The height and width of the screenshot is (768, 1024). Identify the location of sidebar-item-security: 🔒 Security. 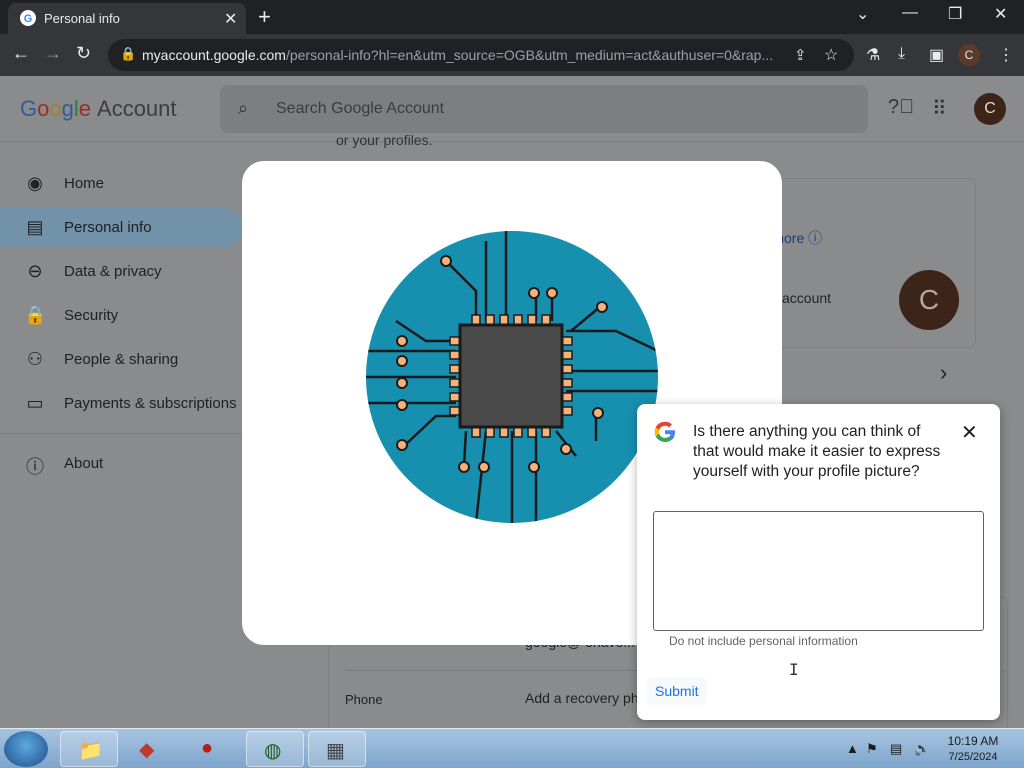
(121, 316).